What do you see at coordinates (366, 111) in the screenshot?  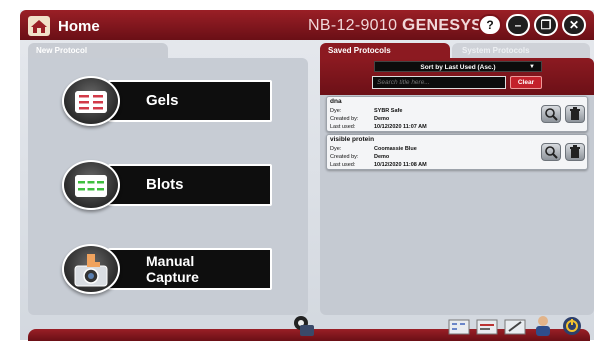 I see `card-dye: Dye: SYBR Safe` at bounding box center [366, 111].